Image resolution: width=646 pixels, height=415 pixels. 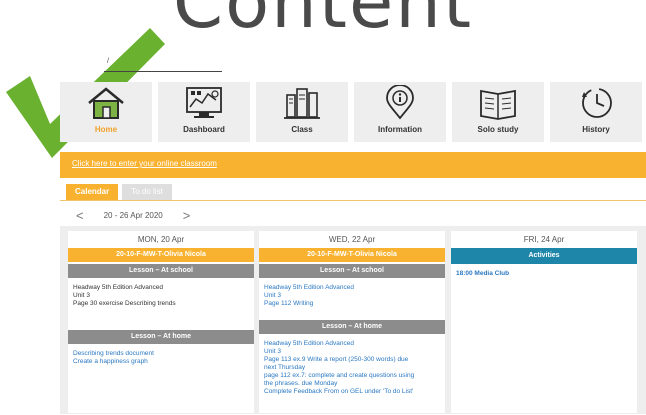 I want to click on homework-line: next Thursday, so click(x=352, y=368).